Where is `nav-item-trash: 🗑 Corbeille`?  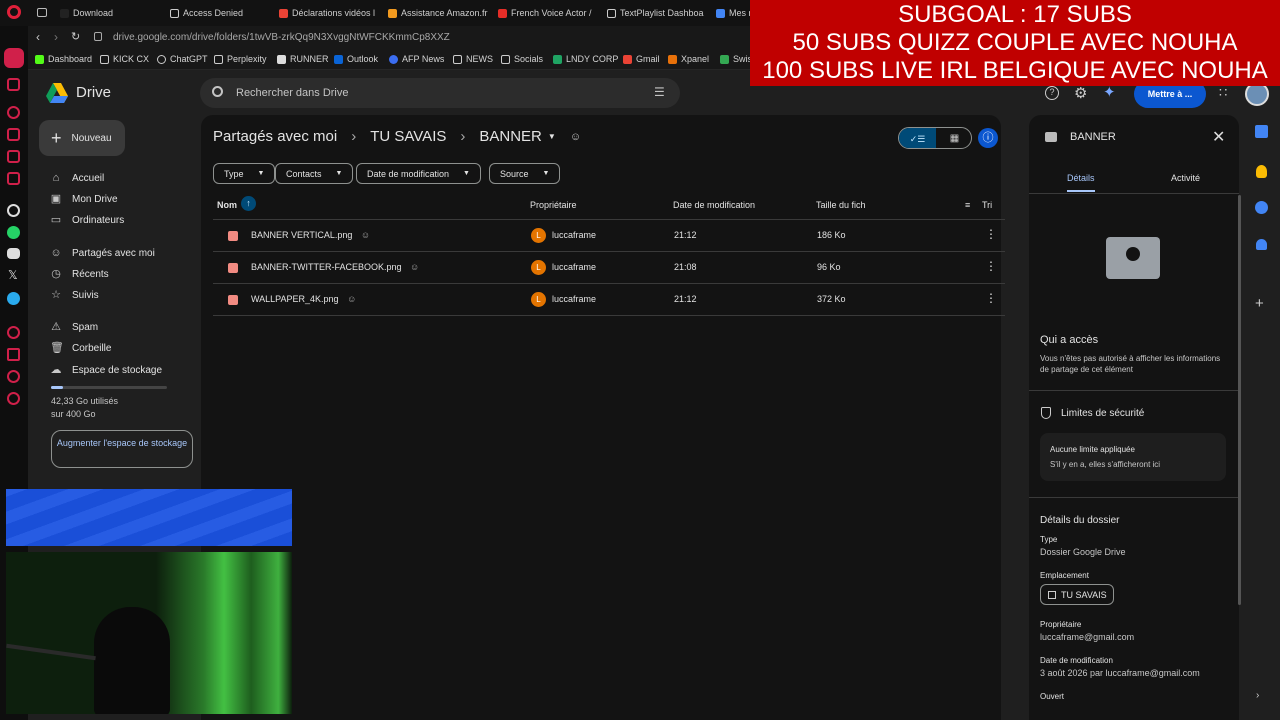
nav-item-trash: 🗑 Corbeille is located at coordinates (80, 348).